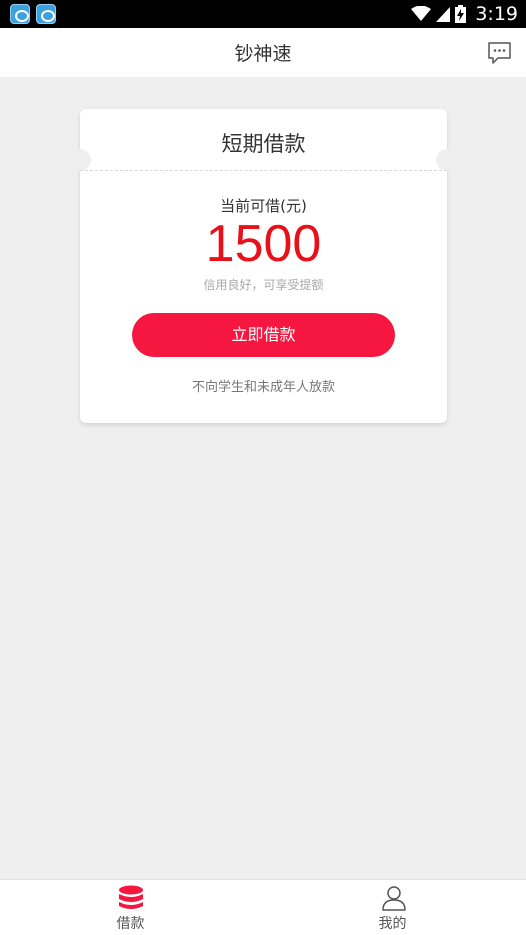  I want to click on tab-loan: 借款, so click(131, 907).